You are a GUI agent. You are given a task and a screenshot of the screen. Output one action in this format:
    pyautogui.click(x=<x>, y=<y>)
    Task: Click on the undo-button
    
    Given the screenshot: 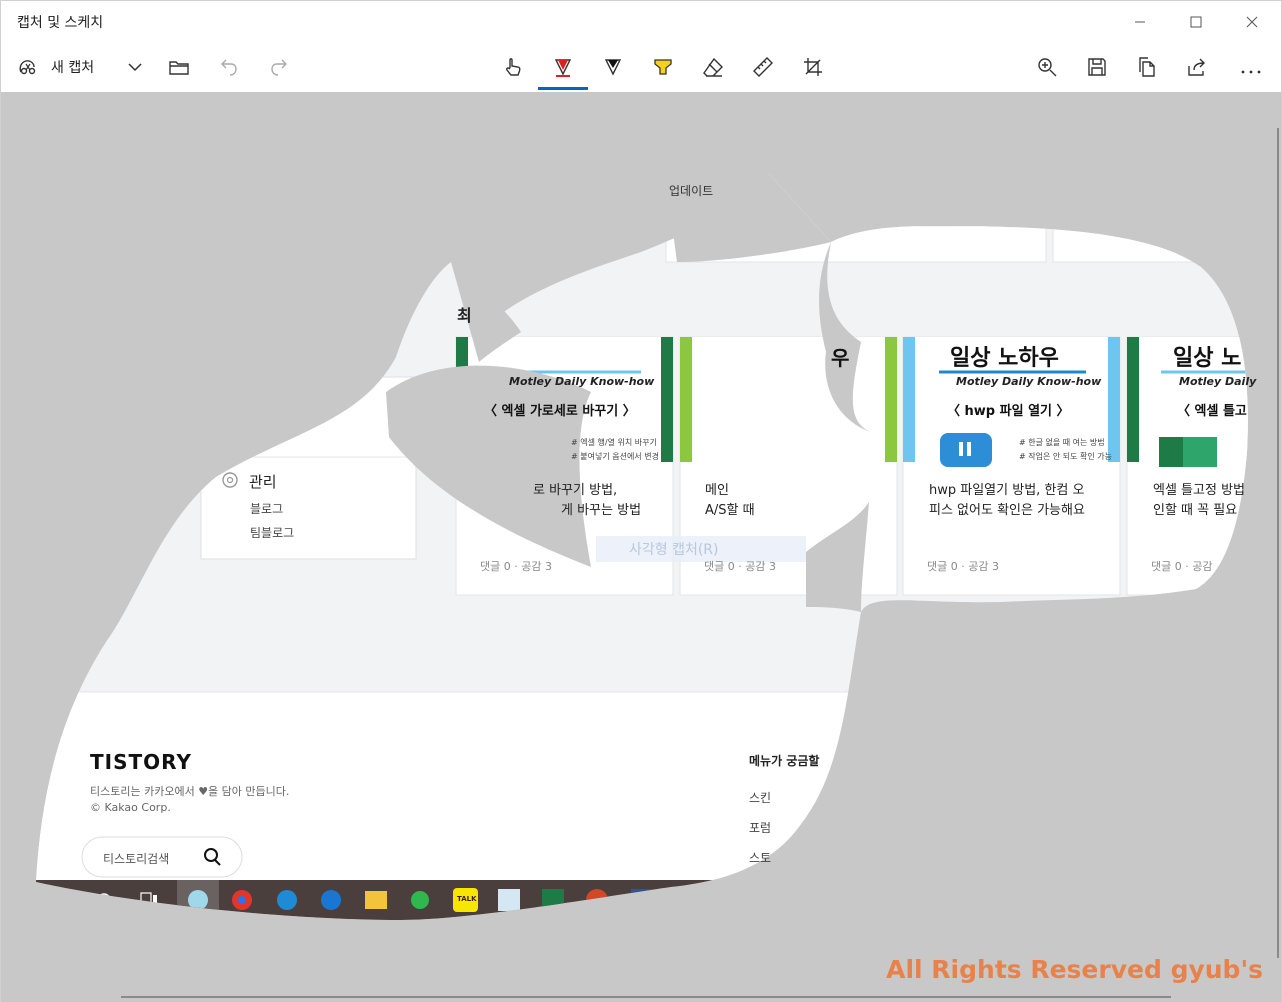 What is the action you would take?
    pyautogui.click(x=229, y=67)
    